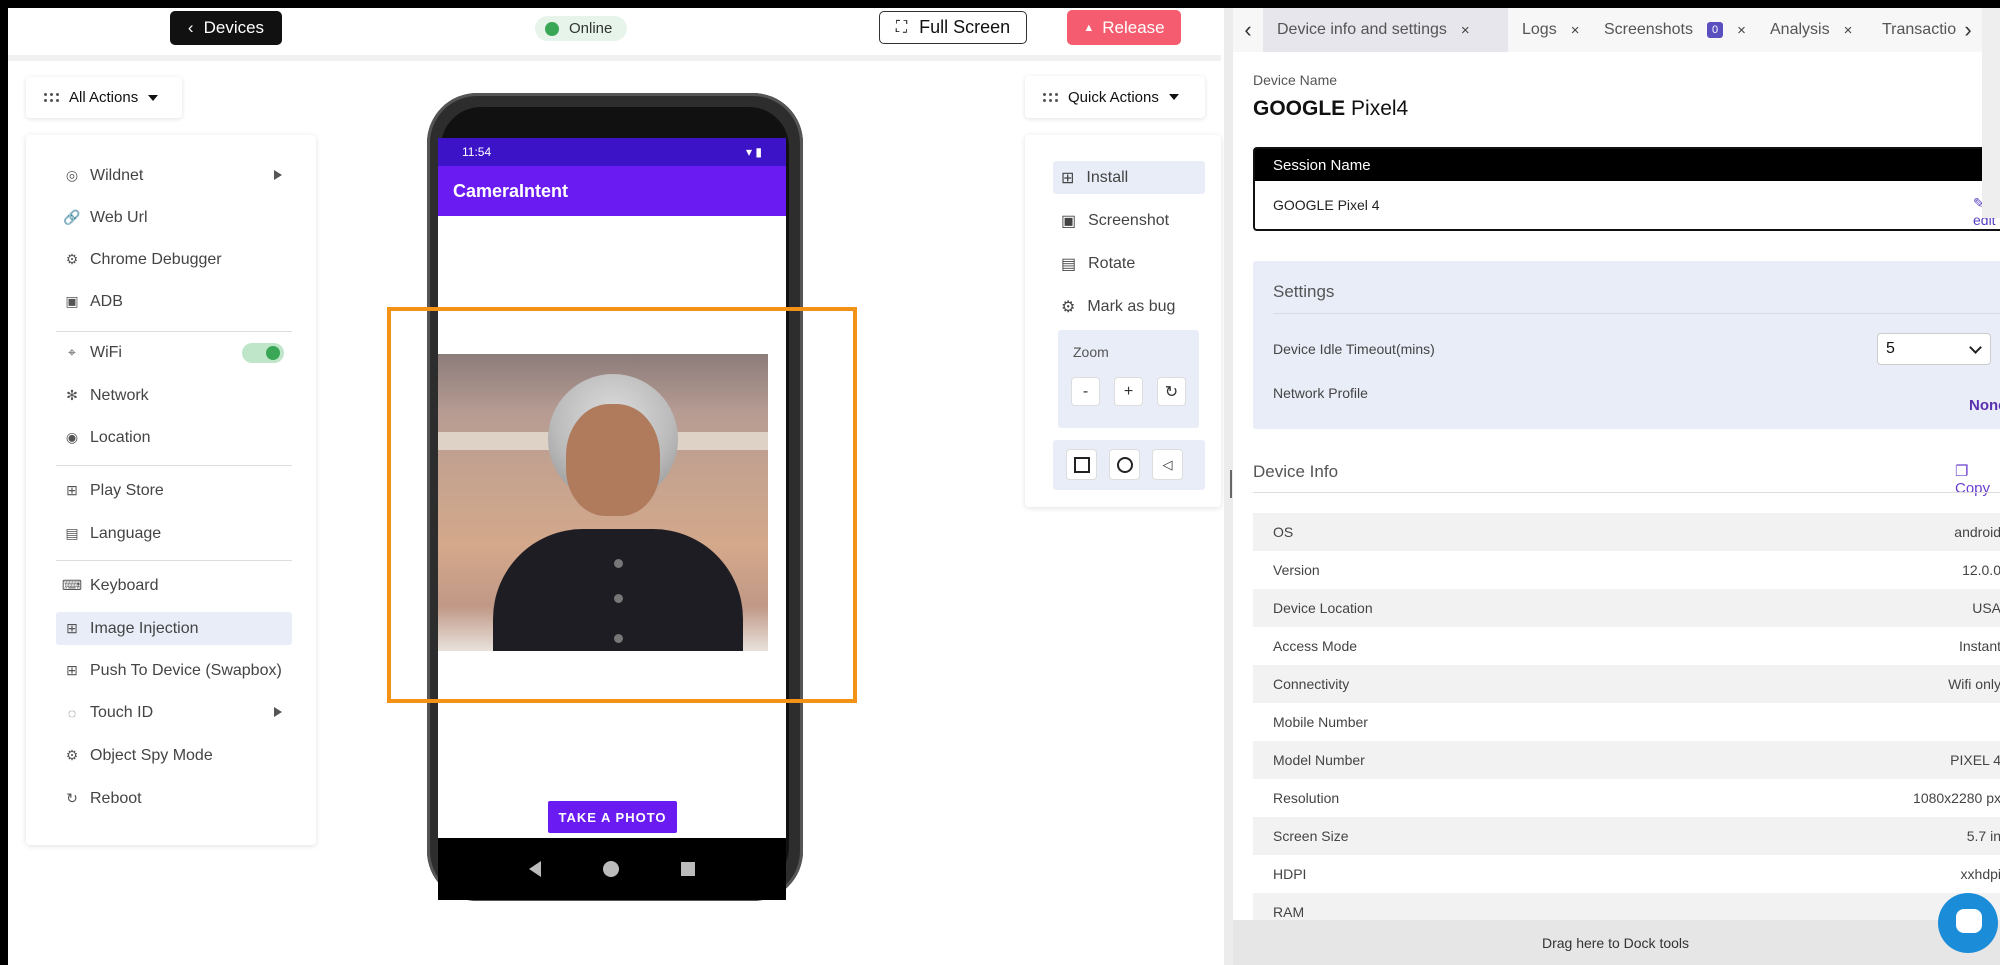 This screenshot has height=965, width=2000. What do you see at coordinates (611, 869) in the screenshot?
I see `home-icon` at bounding box center [611, 869].